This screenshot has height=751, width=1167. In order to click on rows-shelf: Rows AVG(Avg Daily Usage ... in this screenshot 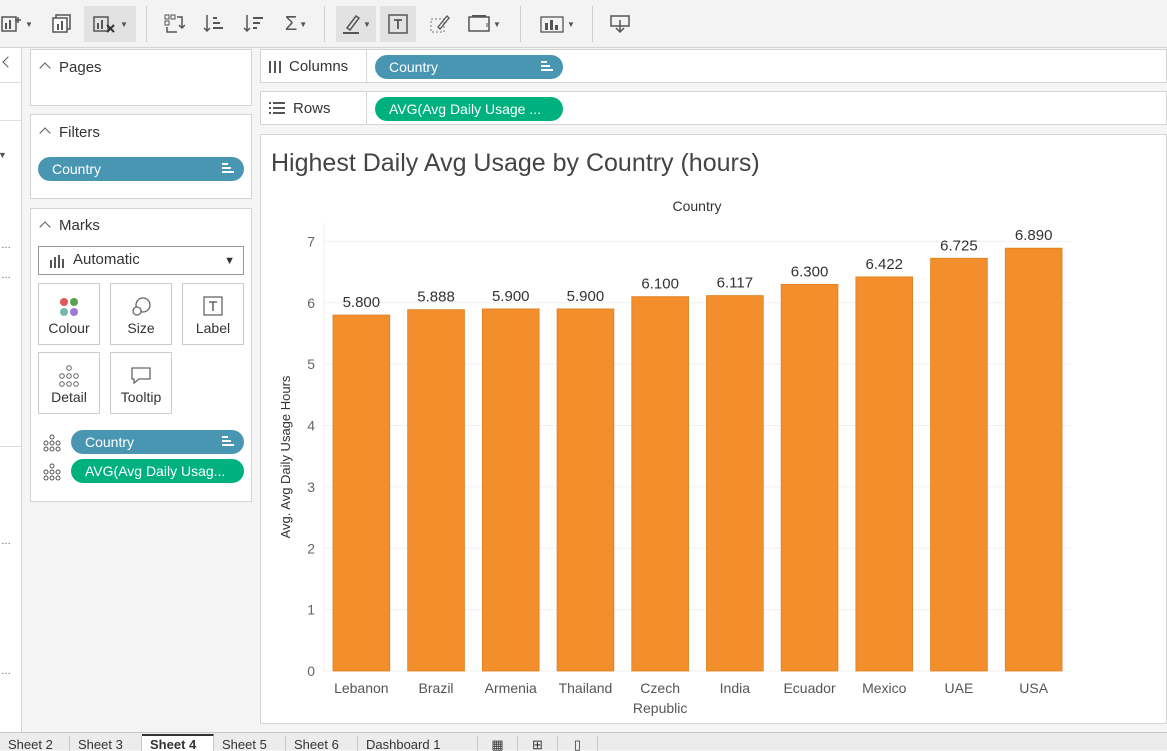, I will do `click(713, 108)`.